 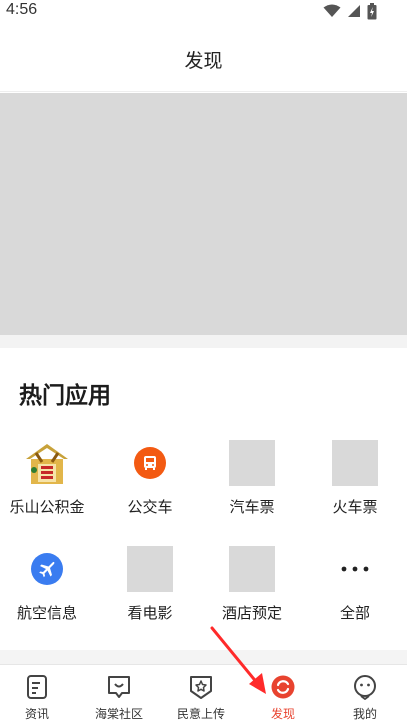 What do you see at coordinates (150, 569) in the screenshot?
I see `movie-icon` at bounding box center [150, 569].